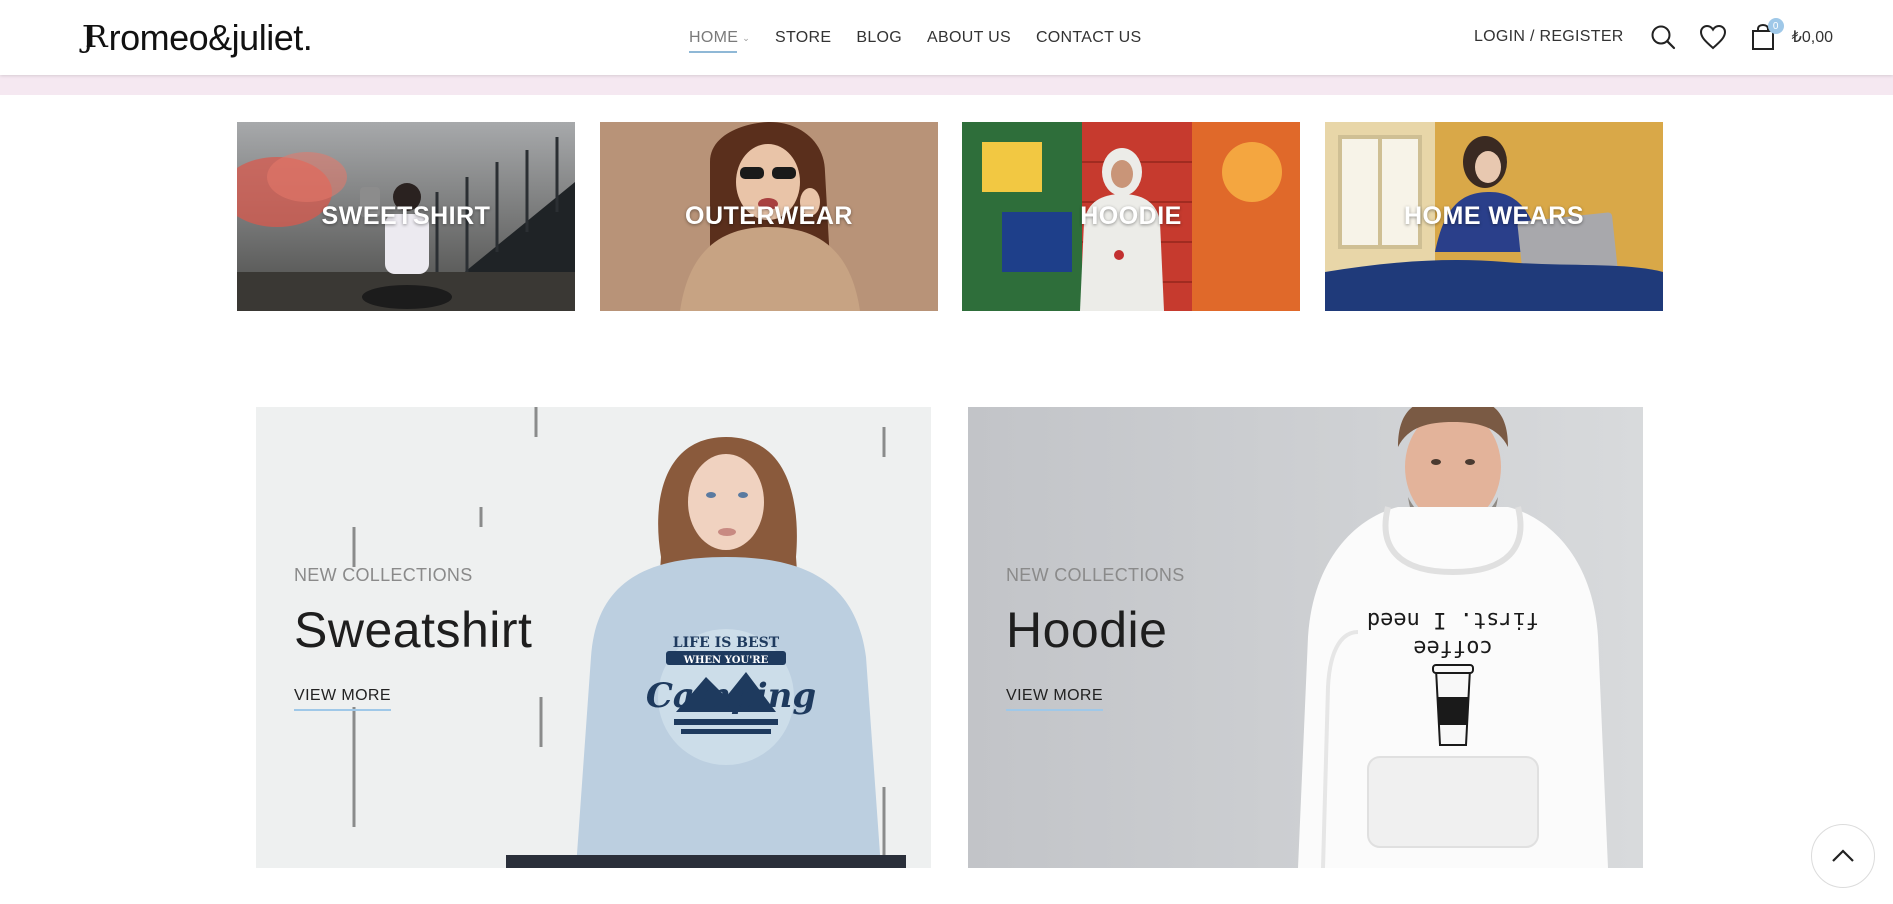  I want to click on category-label: HOODIE, so click(1131, 216).